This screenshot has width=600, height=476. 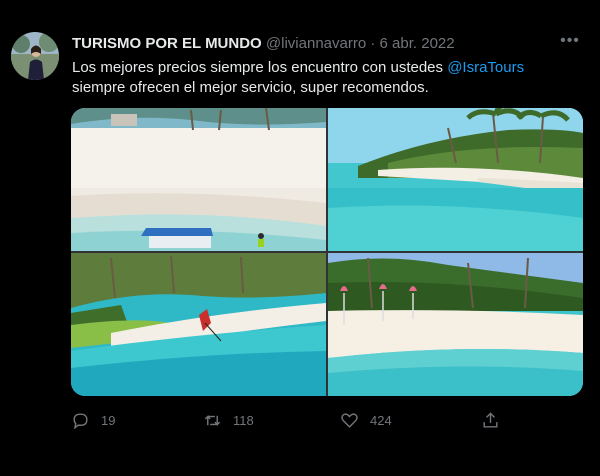 I want to click on tweet-date: 6 abr. 2022, so click(x=417, y=43).